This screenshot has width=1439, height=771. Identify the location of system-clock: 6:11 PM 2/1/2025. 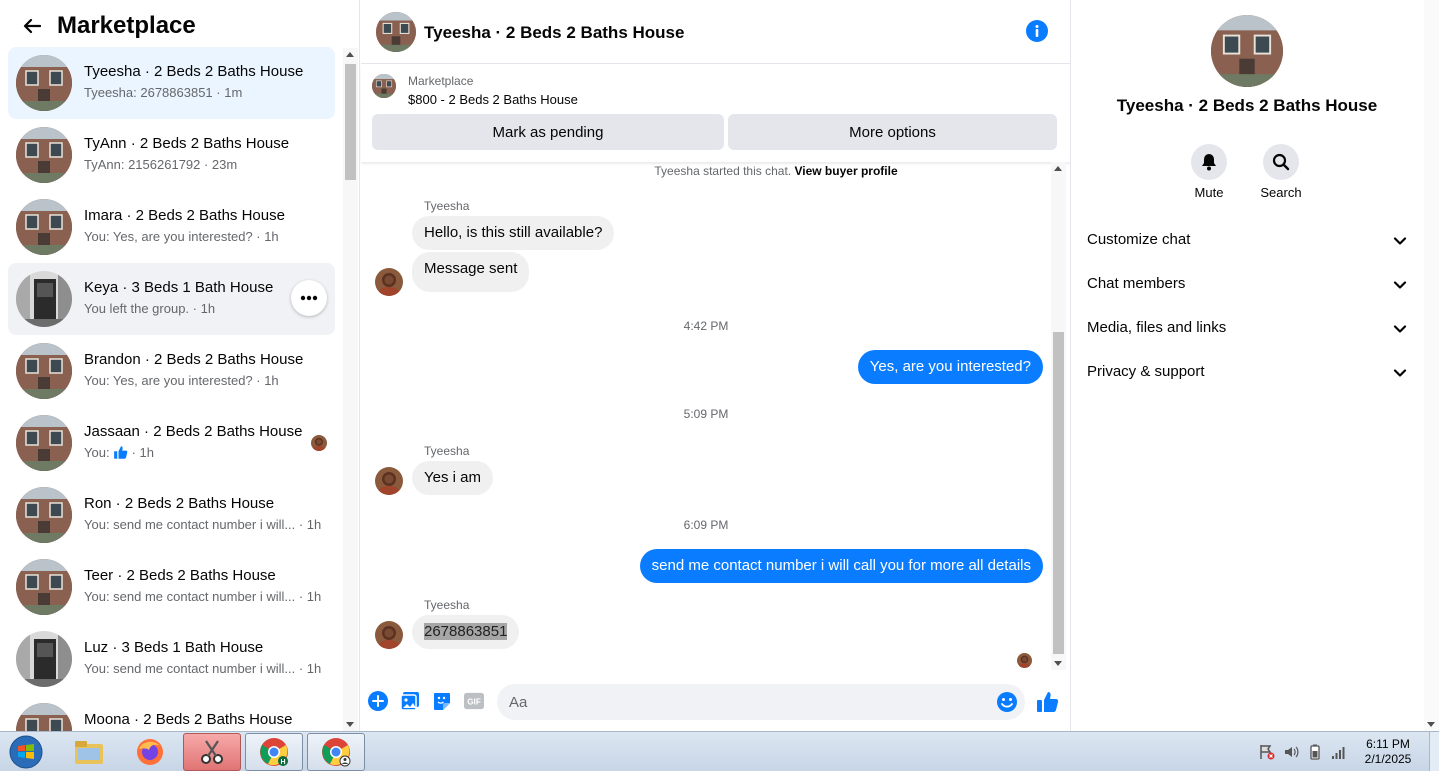
(1388, 752).